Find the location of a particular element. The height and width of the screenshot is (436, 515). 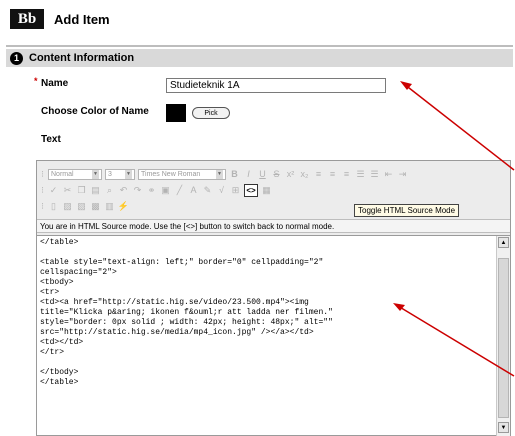

annotation-arrow-name is located at coordinates (459, 127).